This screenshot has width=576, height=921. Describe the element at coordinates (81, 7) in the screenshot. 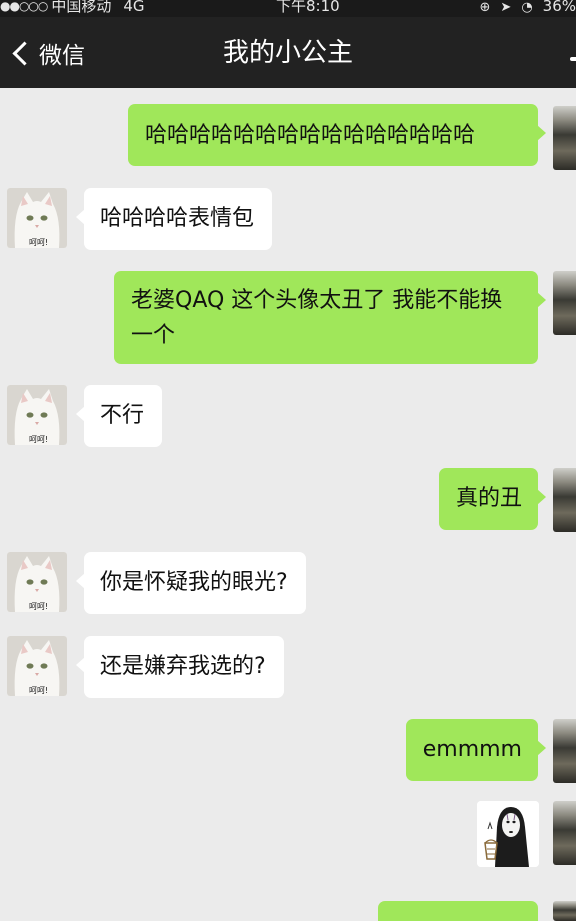

I see `carrier-name: 中国移动` at that location.